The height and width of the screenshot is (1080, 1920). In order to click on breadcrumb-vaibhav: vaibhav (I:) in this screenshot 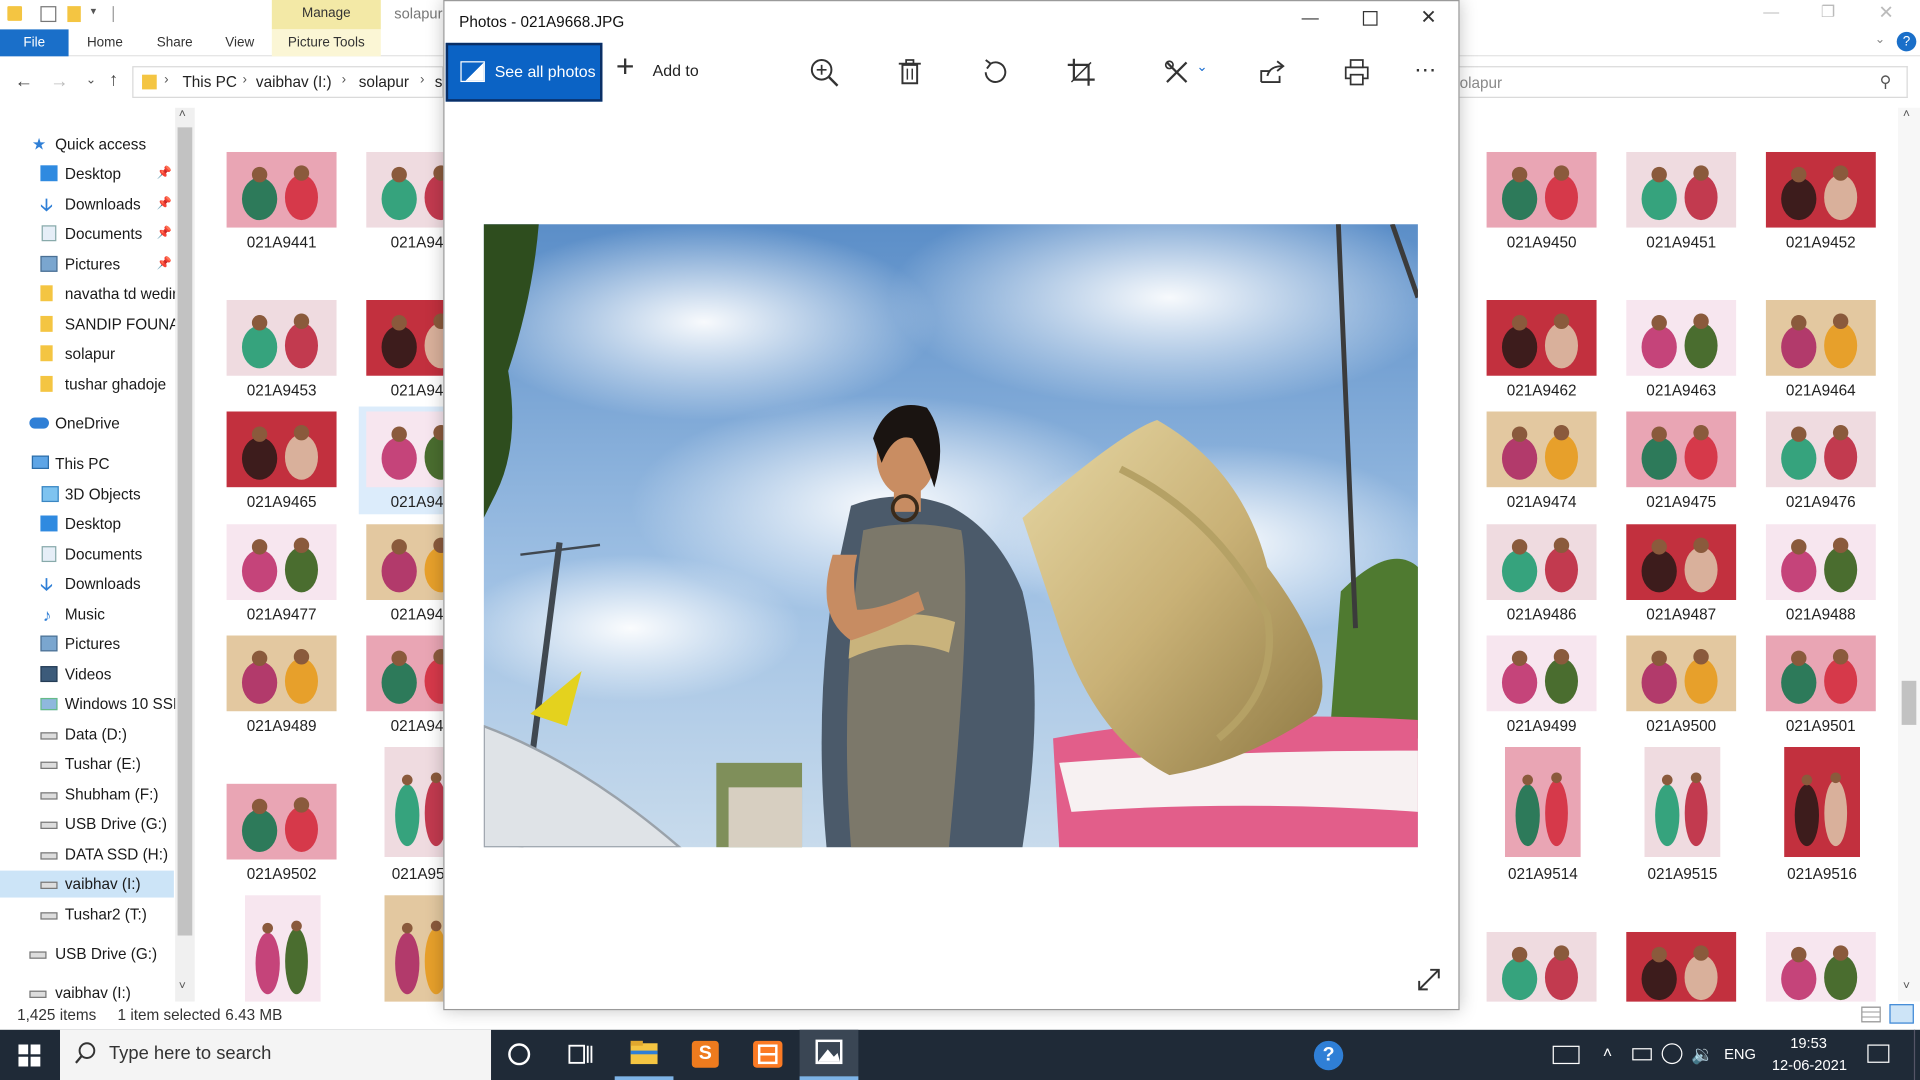, I will do `click(294, 81)`.